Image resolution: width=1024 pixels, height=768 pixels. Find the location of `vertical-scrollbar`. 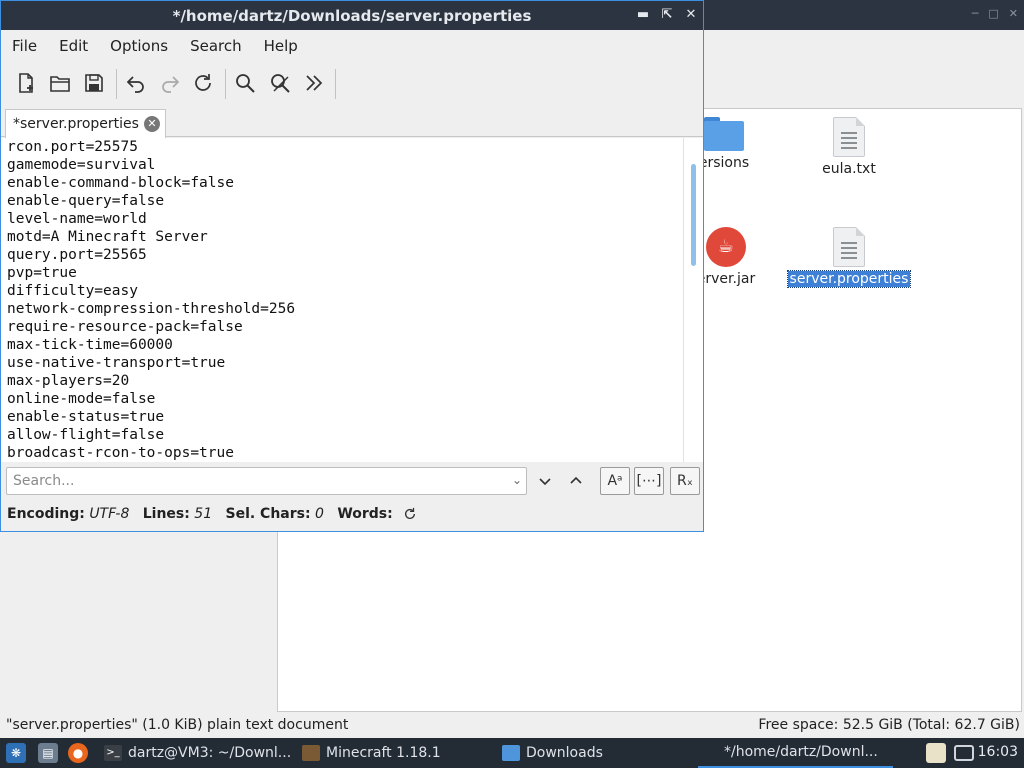

vertical-scrollbar is located at coordinates (693, 300).